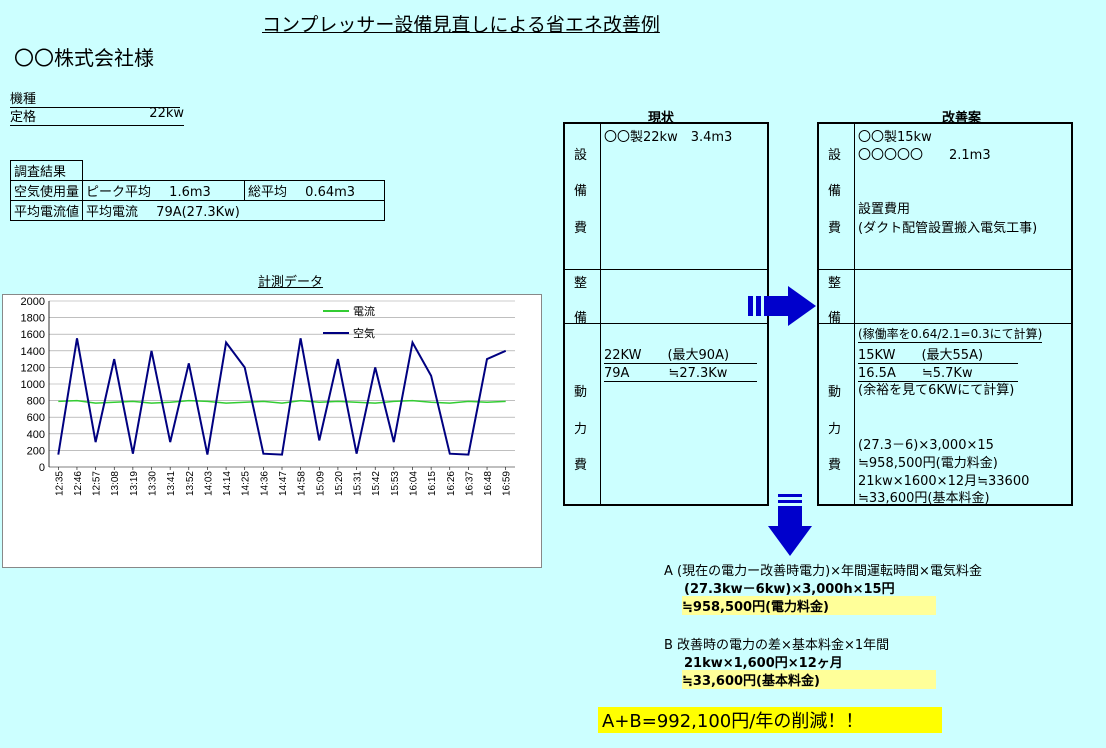 This screenshot has width=1106, height=748. Describe the element at coordinates (581, 392) in the screenshot. I see `current-cat-power-1: 動` at that location.